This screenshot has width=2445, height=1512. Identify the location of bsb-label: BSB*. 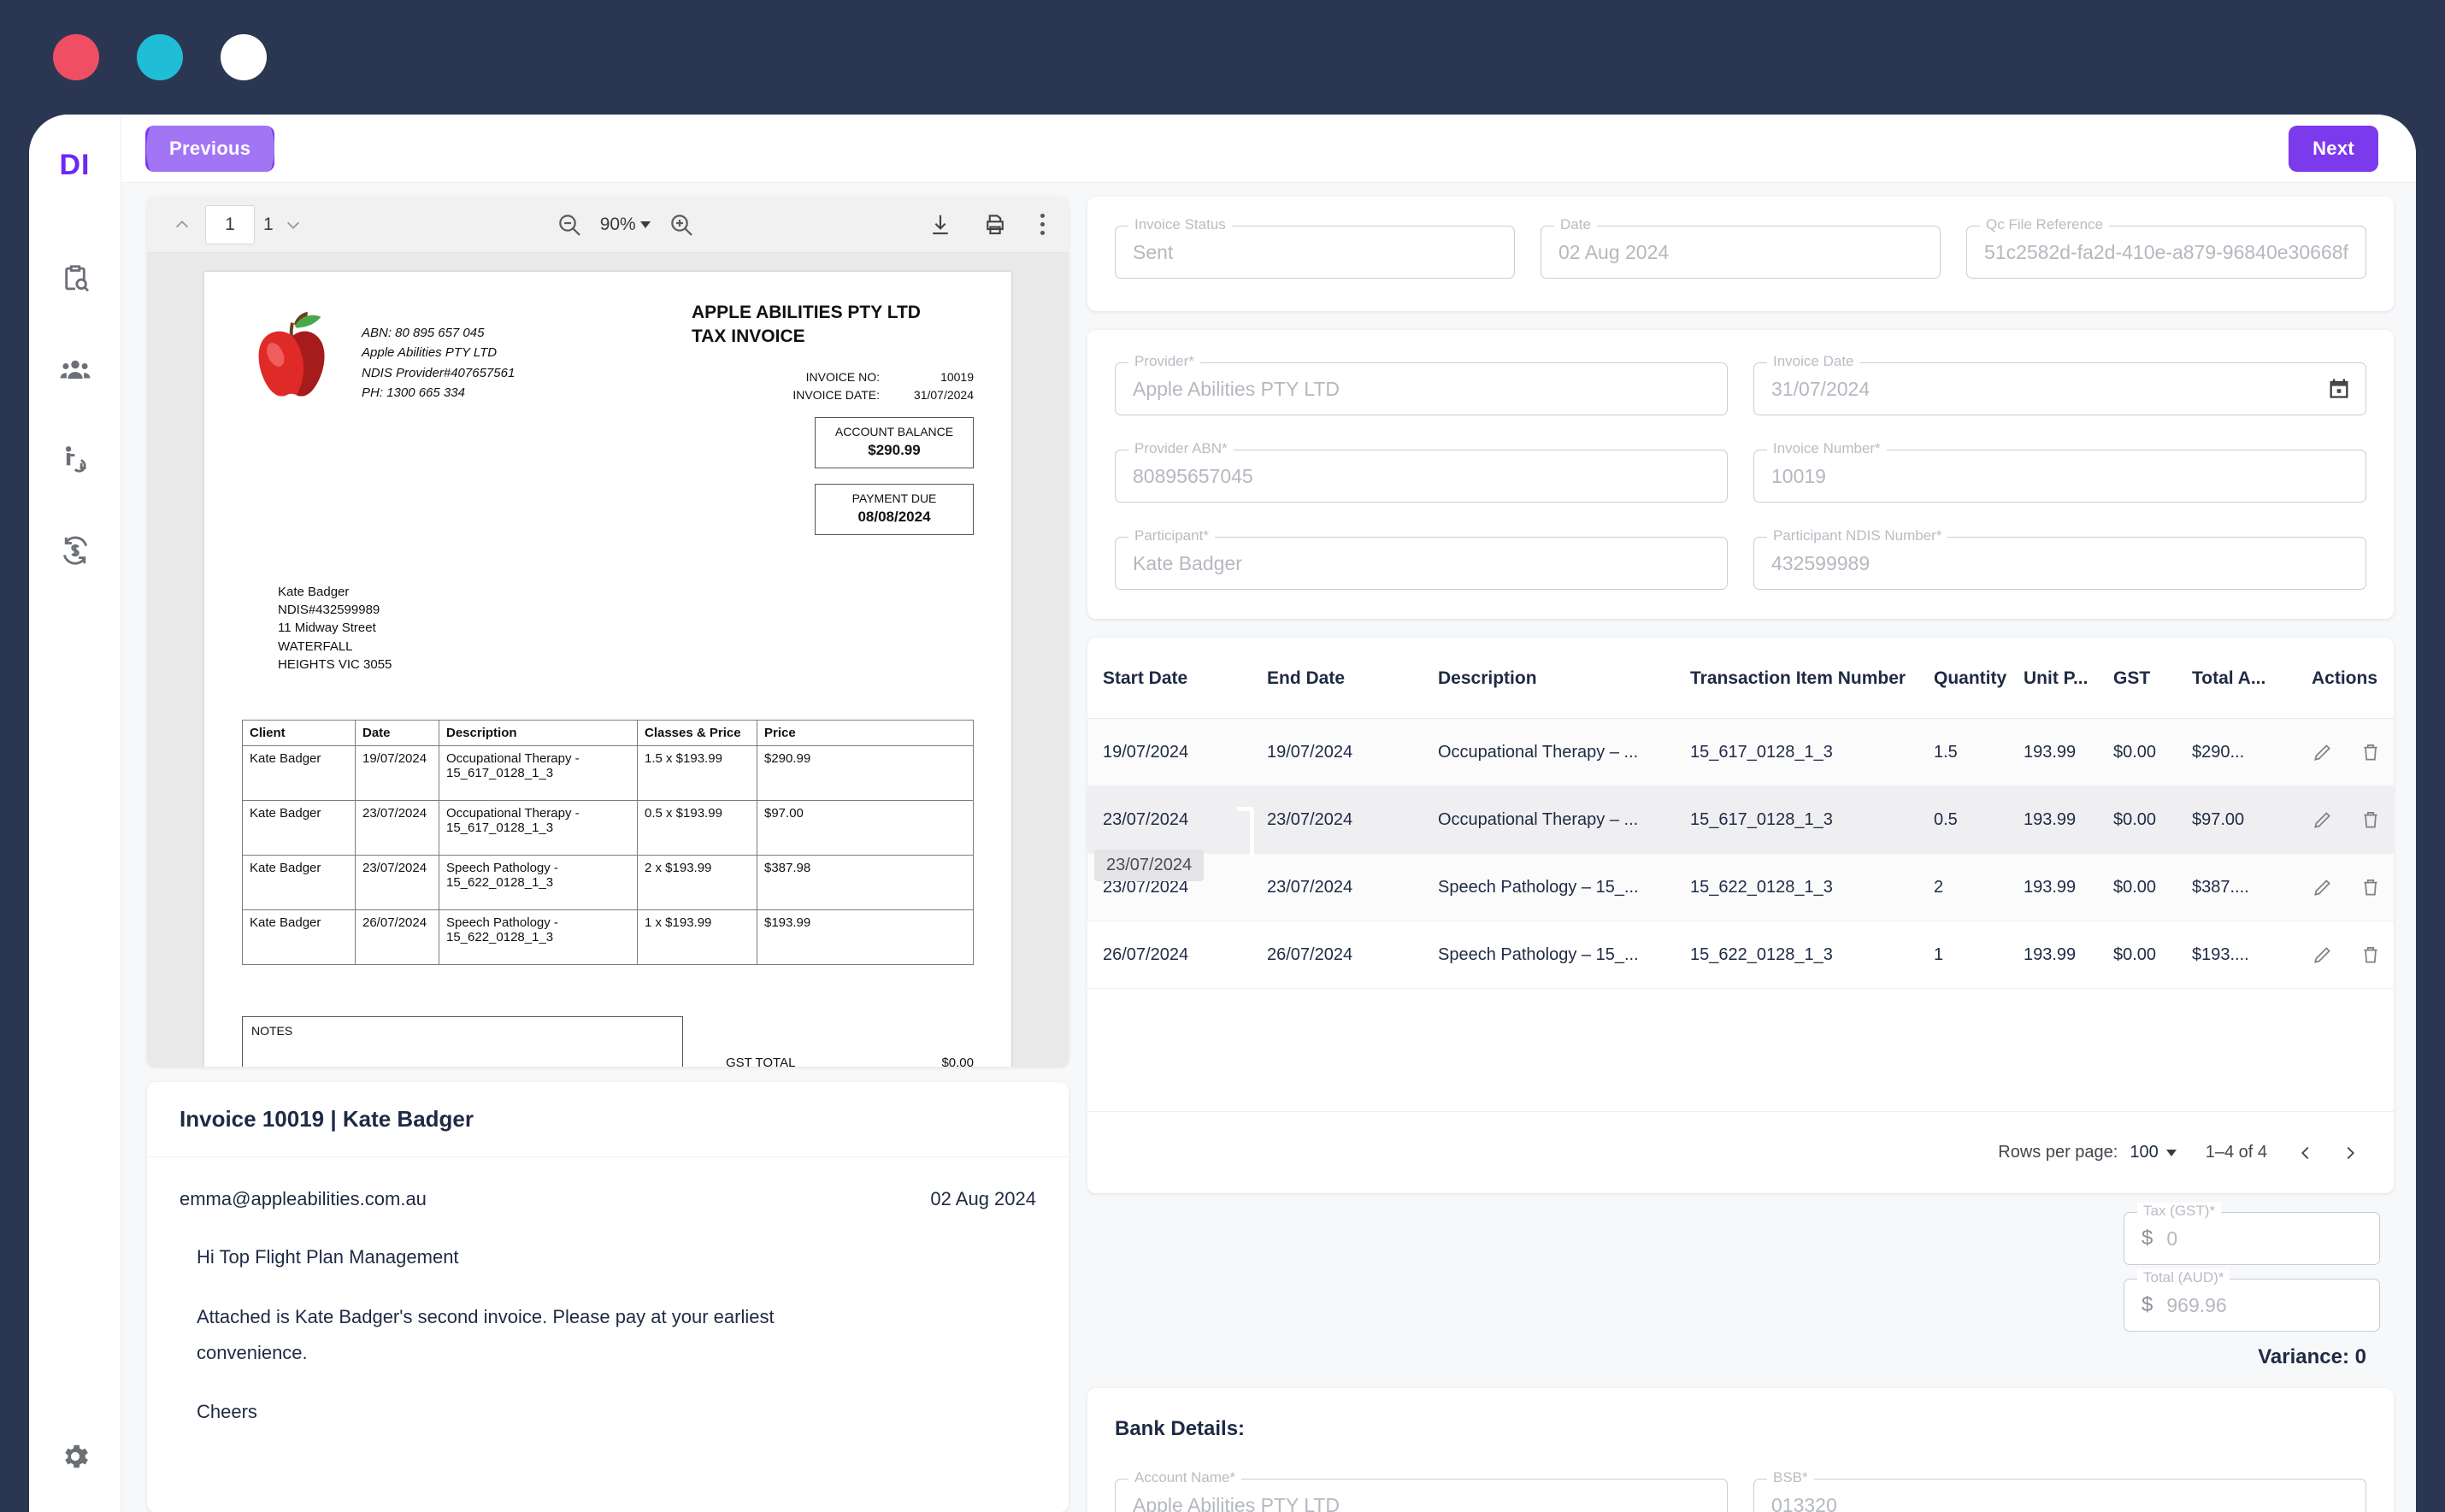
(1791, 1477).